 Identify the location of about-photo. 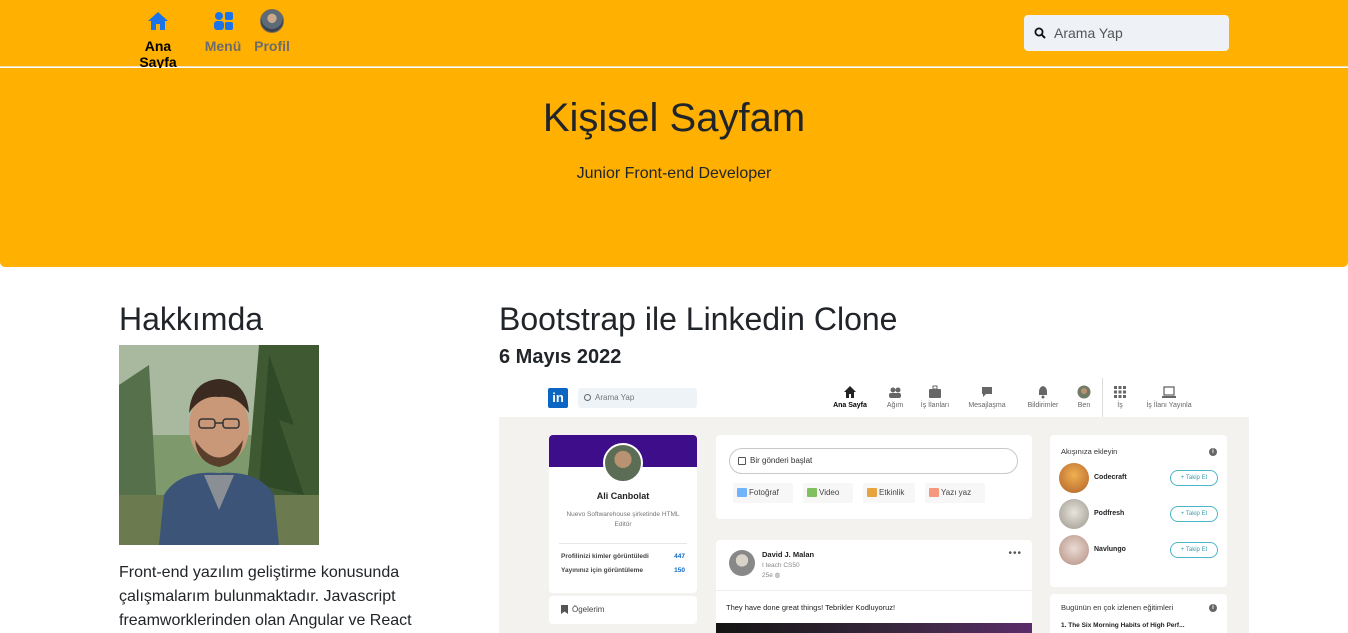
(219, 445).